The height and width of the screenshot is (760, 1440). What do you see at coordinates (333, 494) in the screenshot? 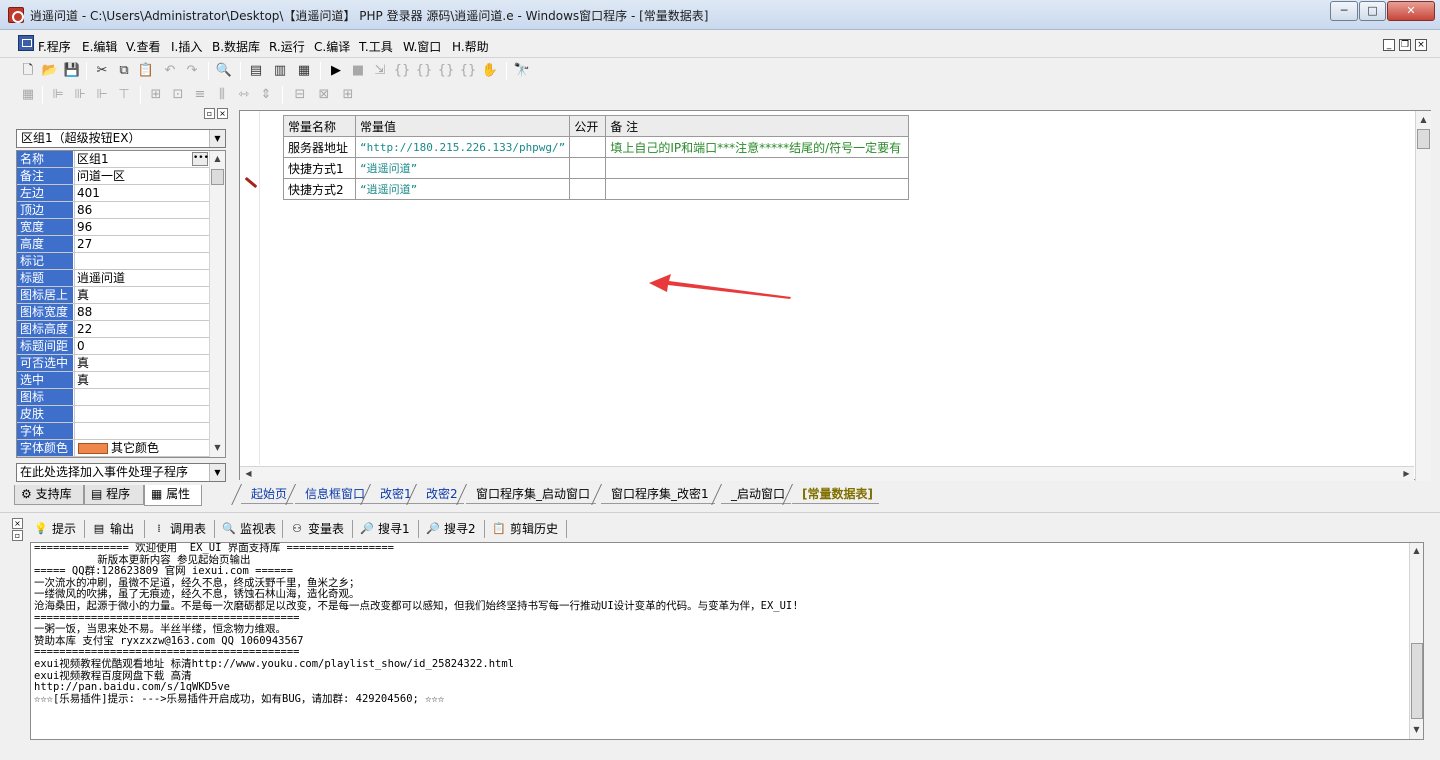
I see `tab-msgbox-window: 信息框窗口` at bounding box center [333, 494].